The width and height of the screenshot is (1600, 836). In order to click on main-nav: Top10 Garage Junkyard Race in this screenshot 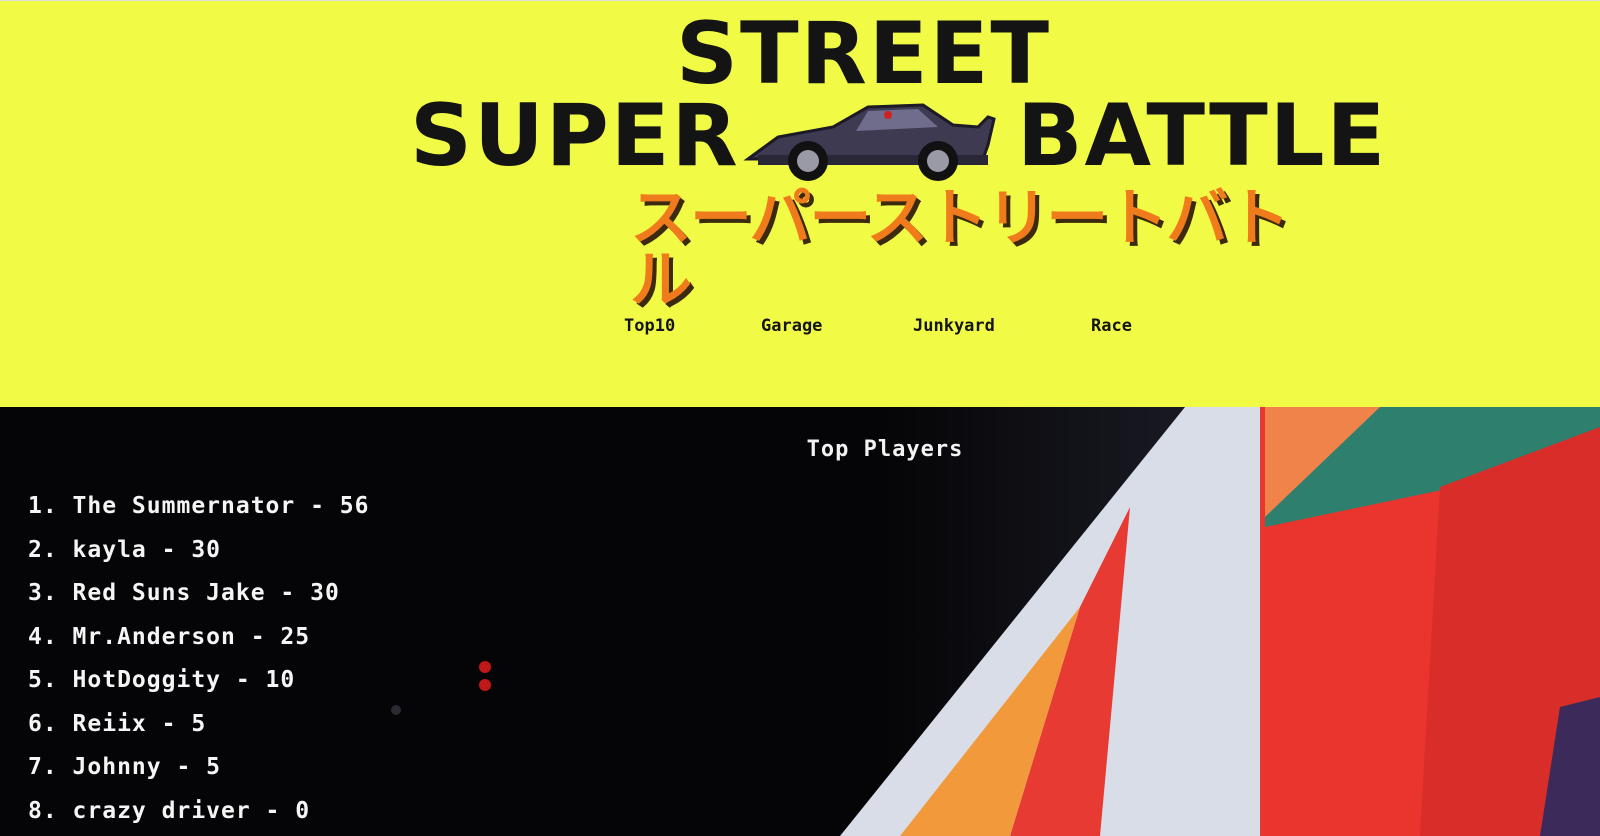, I will do `click(800, 331)`.